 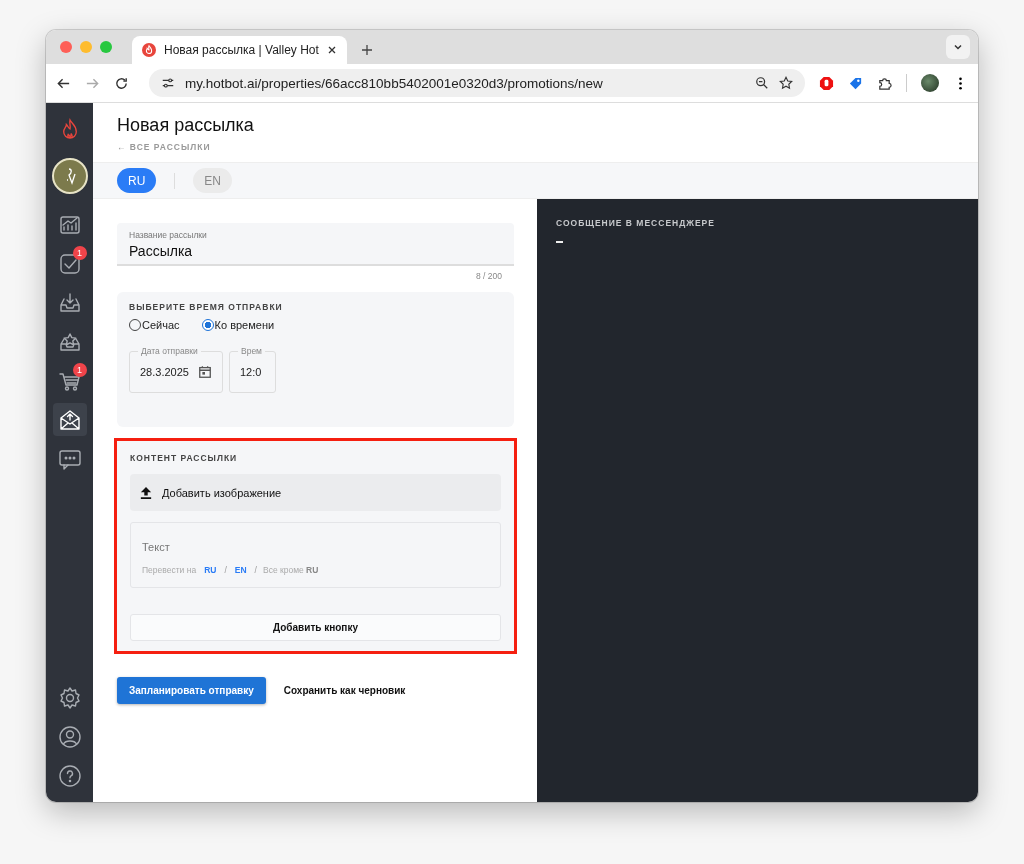 I want to click on sidebar-item, so click(x=69, y=419).